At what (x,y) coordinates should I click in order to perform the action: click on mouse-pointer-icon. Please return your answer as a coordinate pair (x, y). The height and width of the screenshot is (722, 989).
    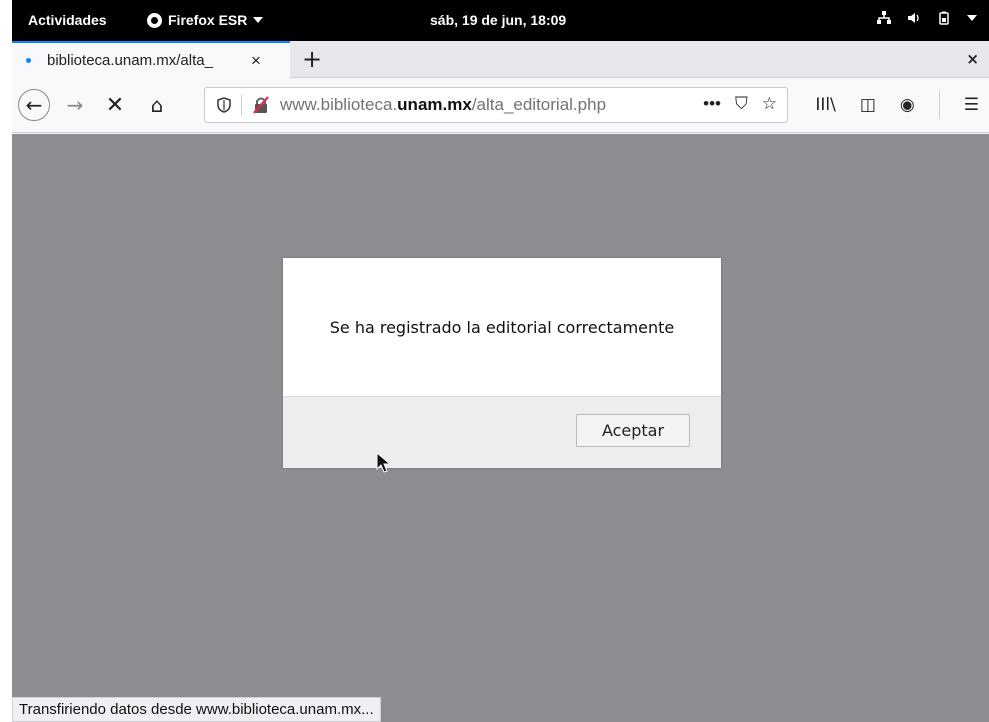
    Looking at the image, I should click on (384, 462).